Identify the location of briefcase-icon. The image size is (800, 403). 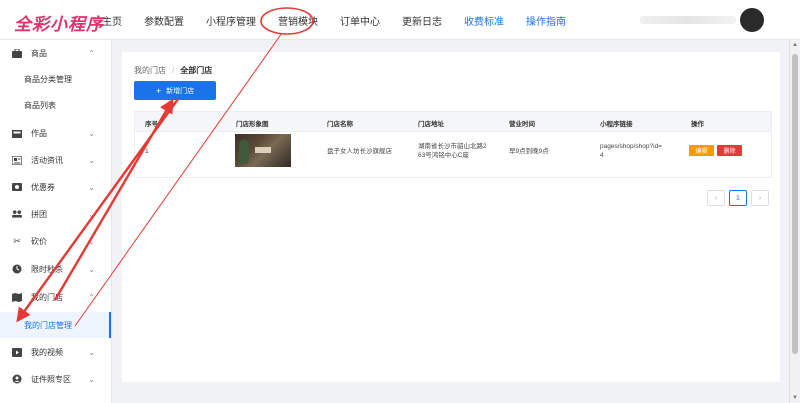
(17, 53).